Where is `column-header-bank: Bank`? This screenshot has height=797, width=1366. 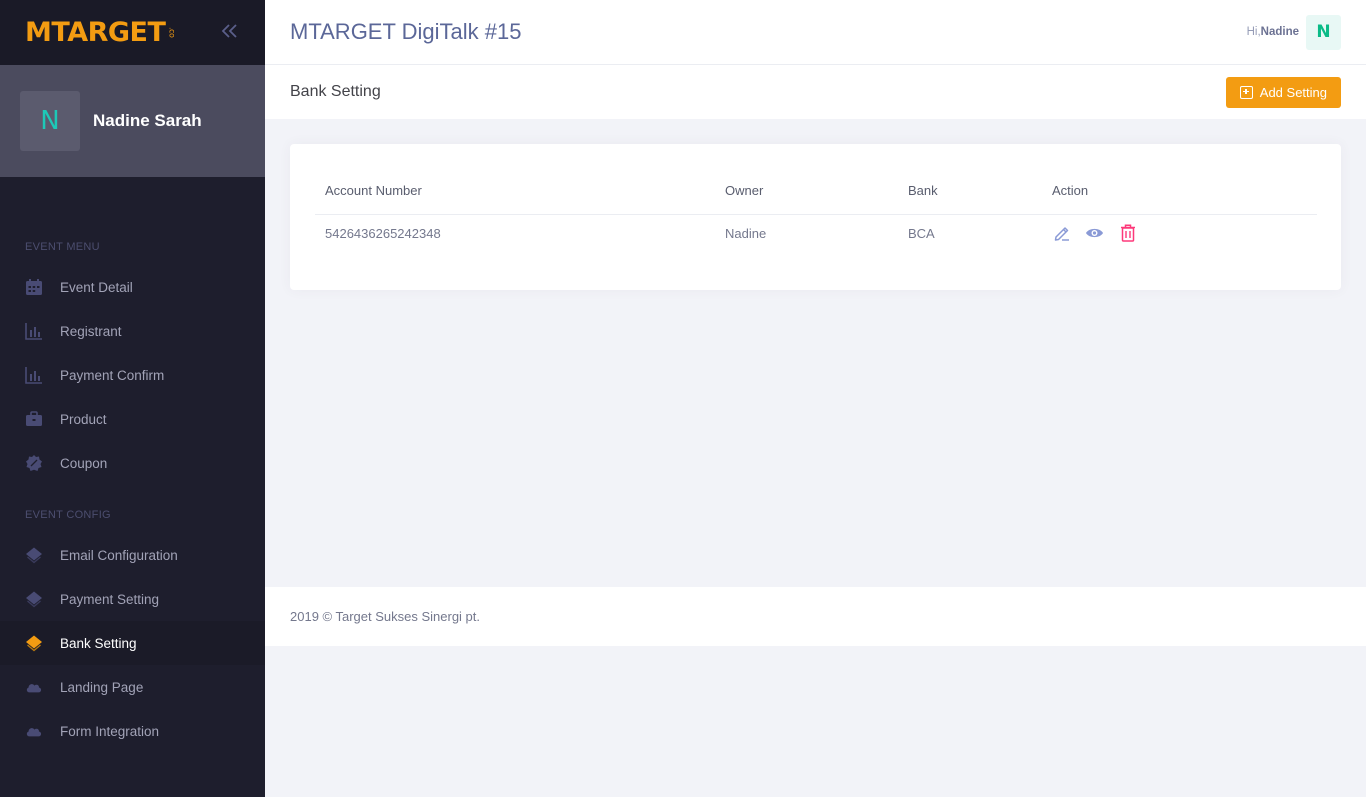
column-header-bank: Bank is located at coordinates (970, 191).